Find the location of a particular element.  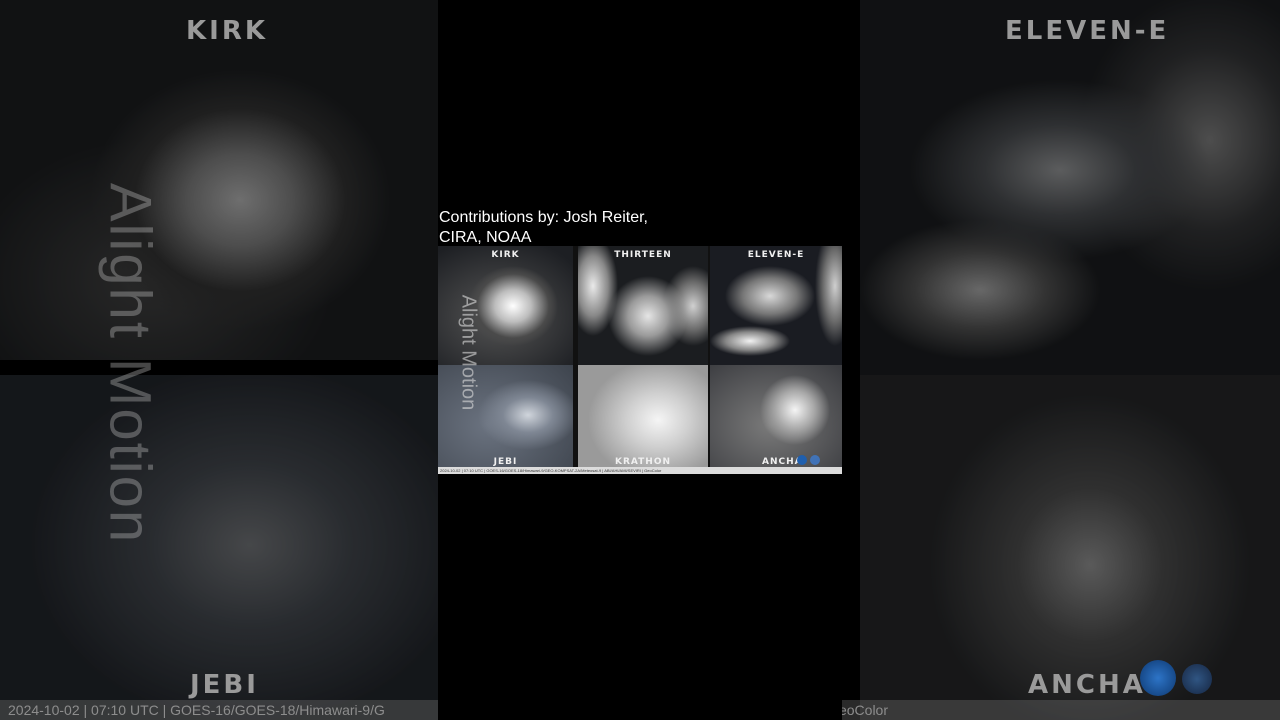

credit-line-1: Contributions by: Josh Reiter, is located at coordinates (543, 217).